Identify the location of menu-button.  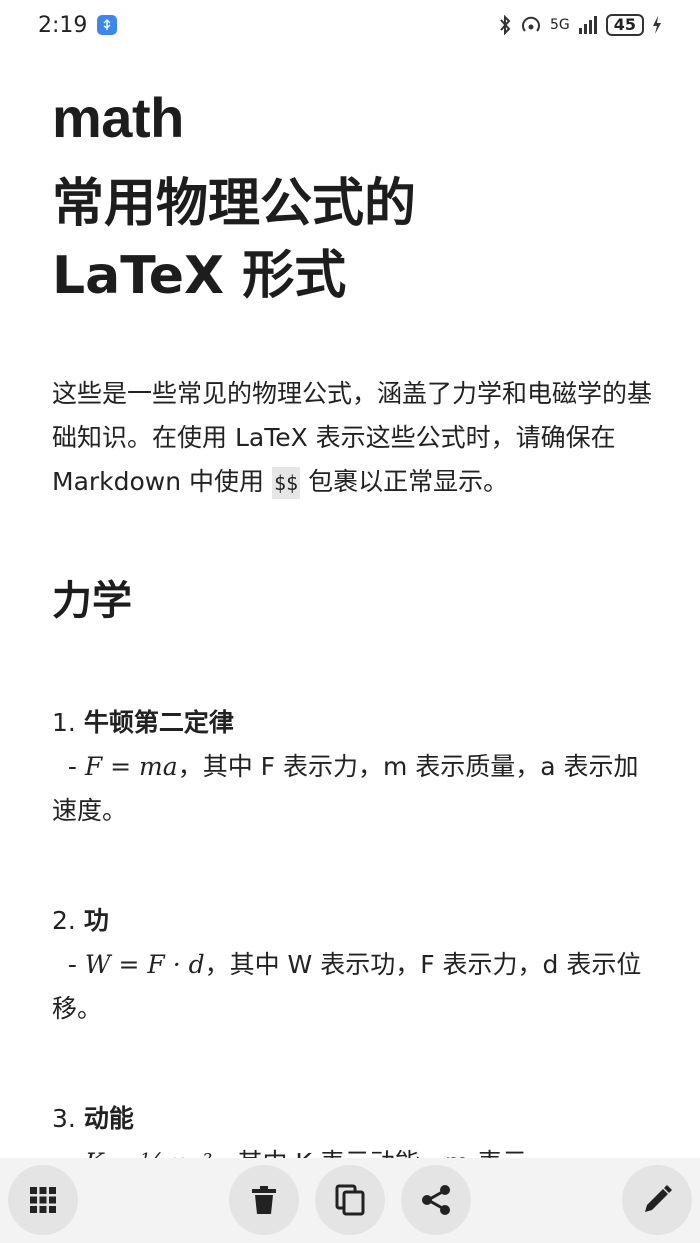
(43, 1200).